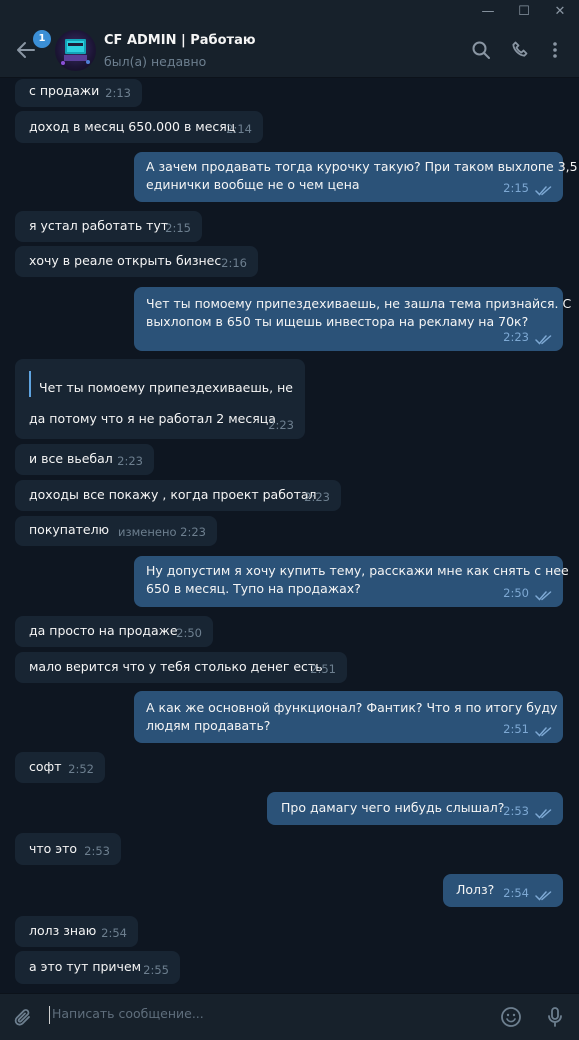 The width and height of the screenshot is (579, 1040). Describe the element at coordinates (239, 129) in the screenshot. I see `message-time: 2:14` at that location.